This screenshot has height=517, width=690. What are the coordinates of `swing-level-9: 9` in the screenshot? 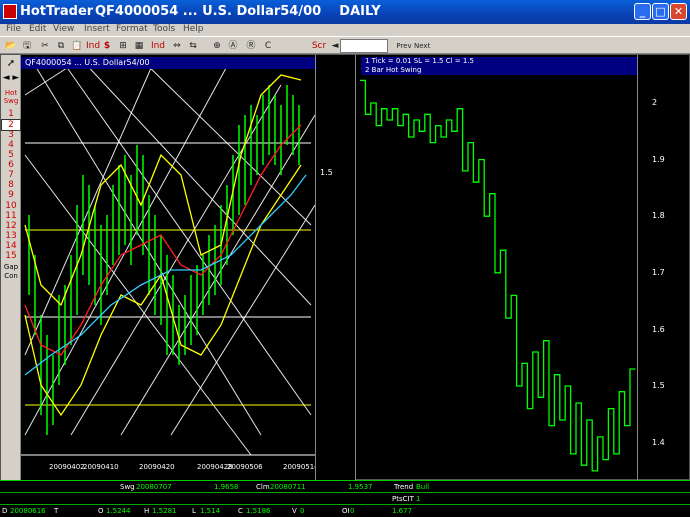 It's located at (11, 195).